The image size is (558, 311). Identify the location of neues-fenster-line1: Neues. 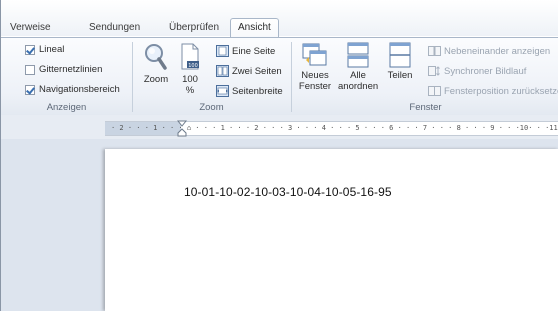
(315, 75).